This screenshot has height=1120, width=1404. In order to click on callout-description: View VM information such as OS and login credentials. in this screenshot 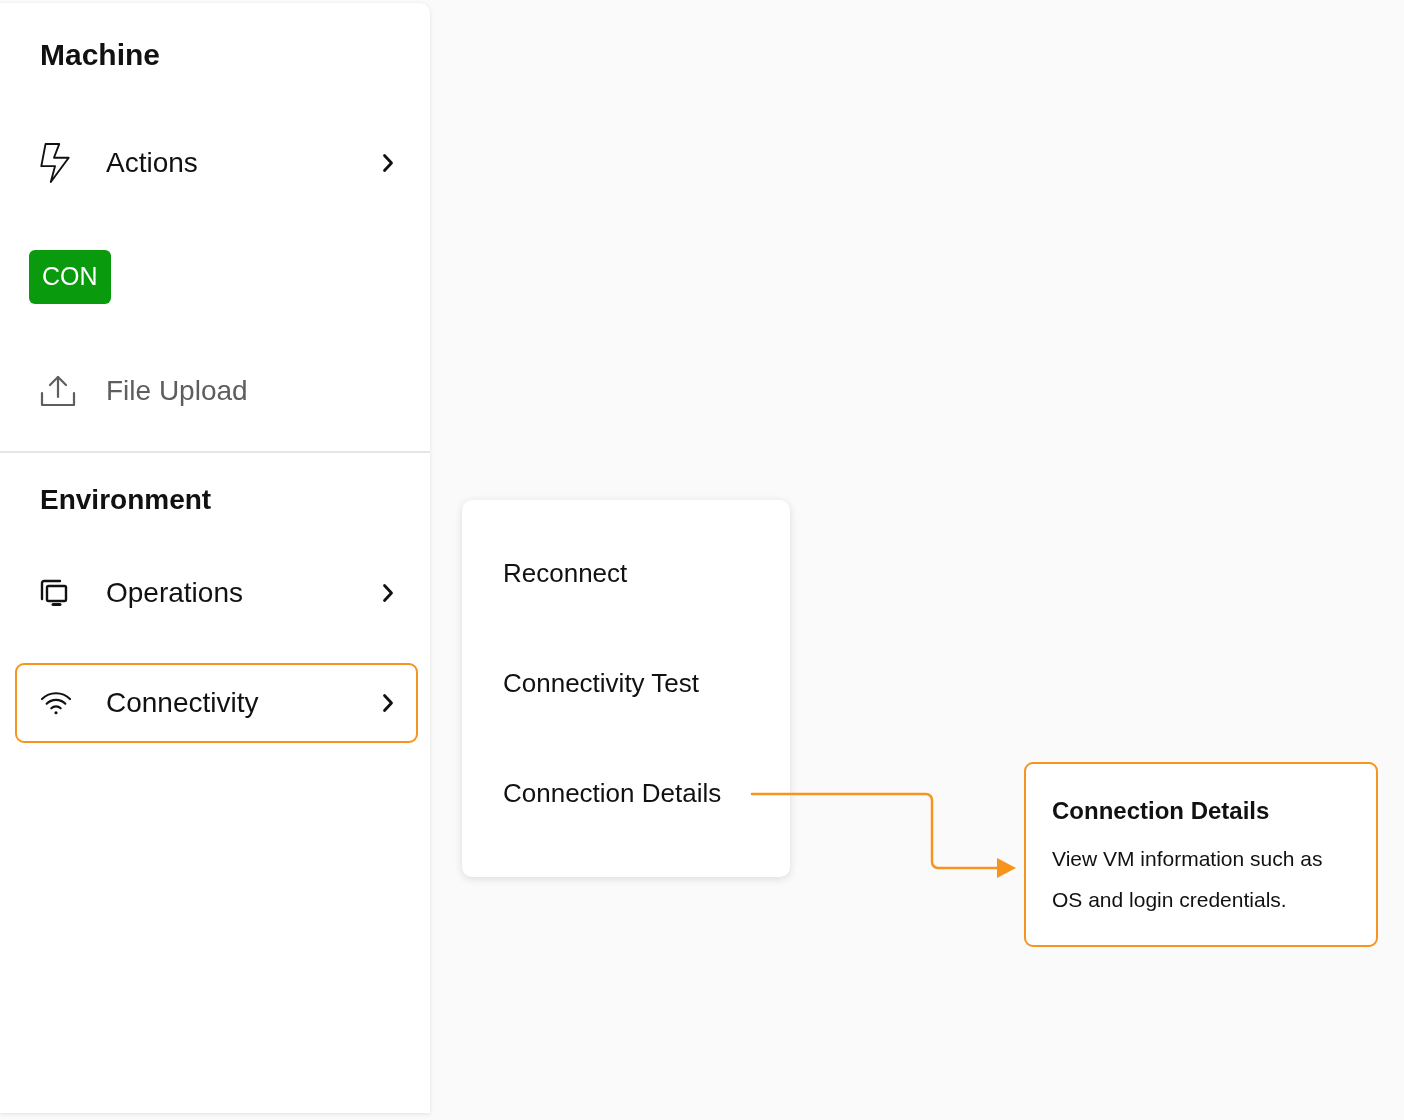, I will do `click(1188, 879)`.